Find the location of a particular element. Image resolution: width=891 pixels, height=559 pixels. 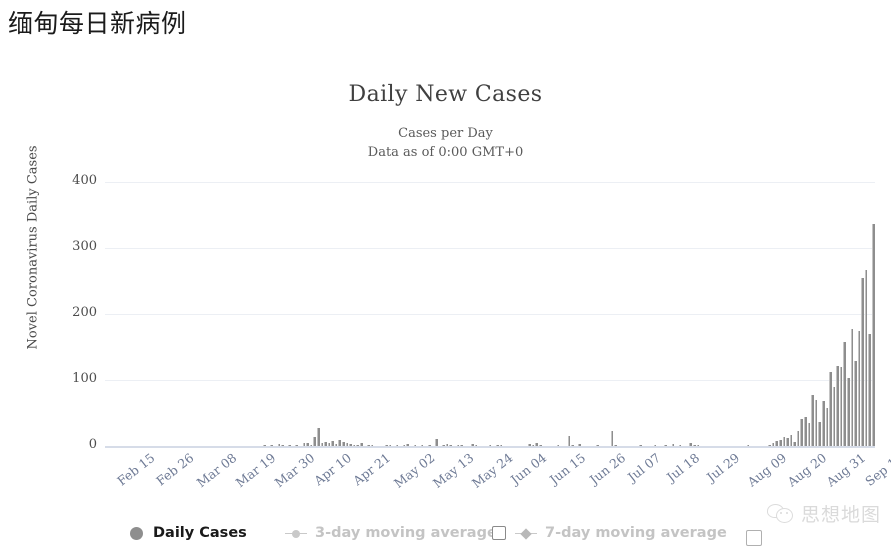

x-tick-label: Aug 09 is located at coordinates (767, 470).